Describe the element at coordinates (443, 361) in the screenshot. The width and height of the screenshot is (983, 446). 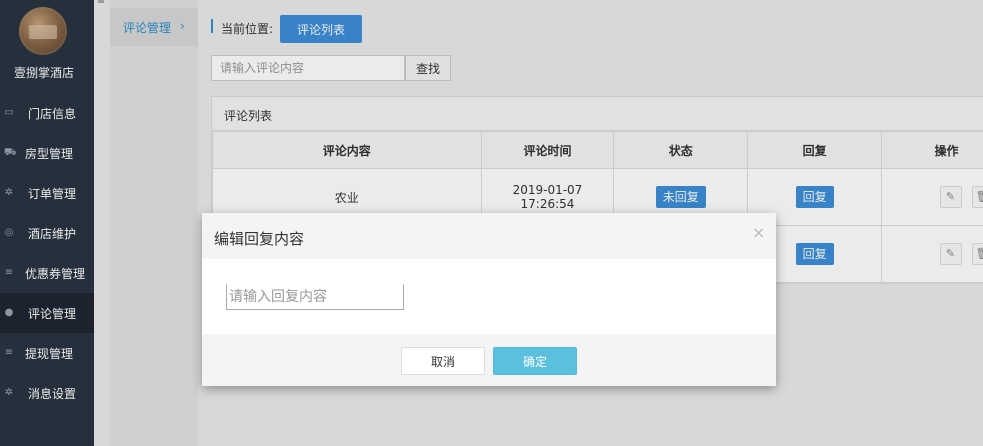
I see `cancel-button: 取消` at that location.